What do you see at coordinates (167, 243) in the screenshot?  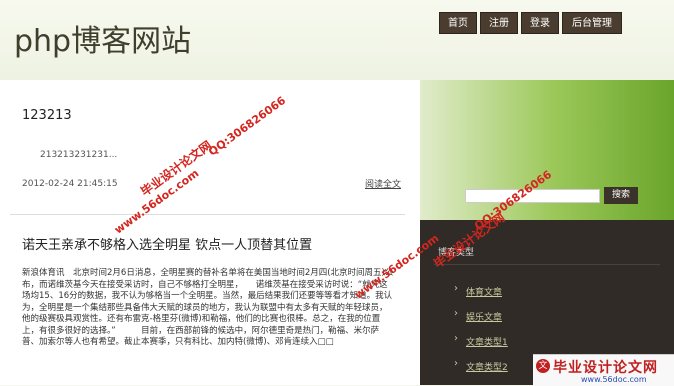 I see `article-title: 诺天王亲承不够格入选全明星 钦点一人顶替其位置` at bounding box center [167, 243].